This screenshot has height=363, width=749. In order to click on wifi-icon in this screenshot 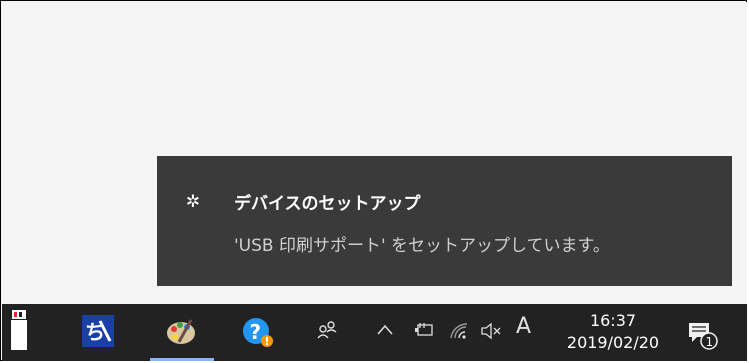, I will do `click(459, 333)`.